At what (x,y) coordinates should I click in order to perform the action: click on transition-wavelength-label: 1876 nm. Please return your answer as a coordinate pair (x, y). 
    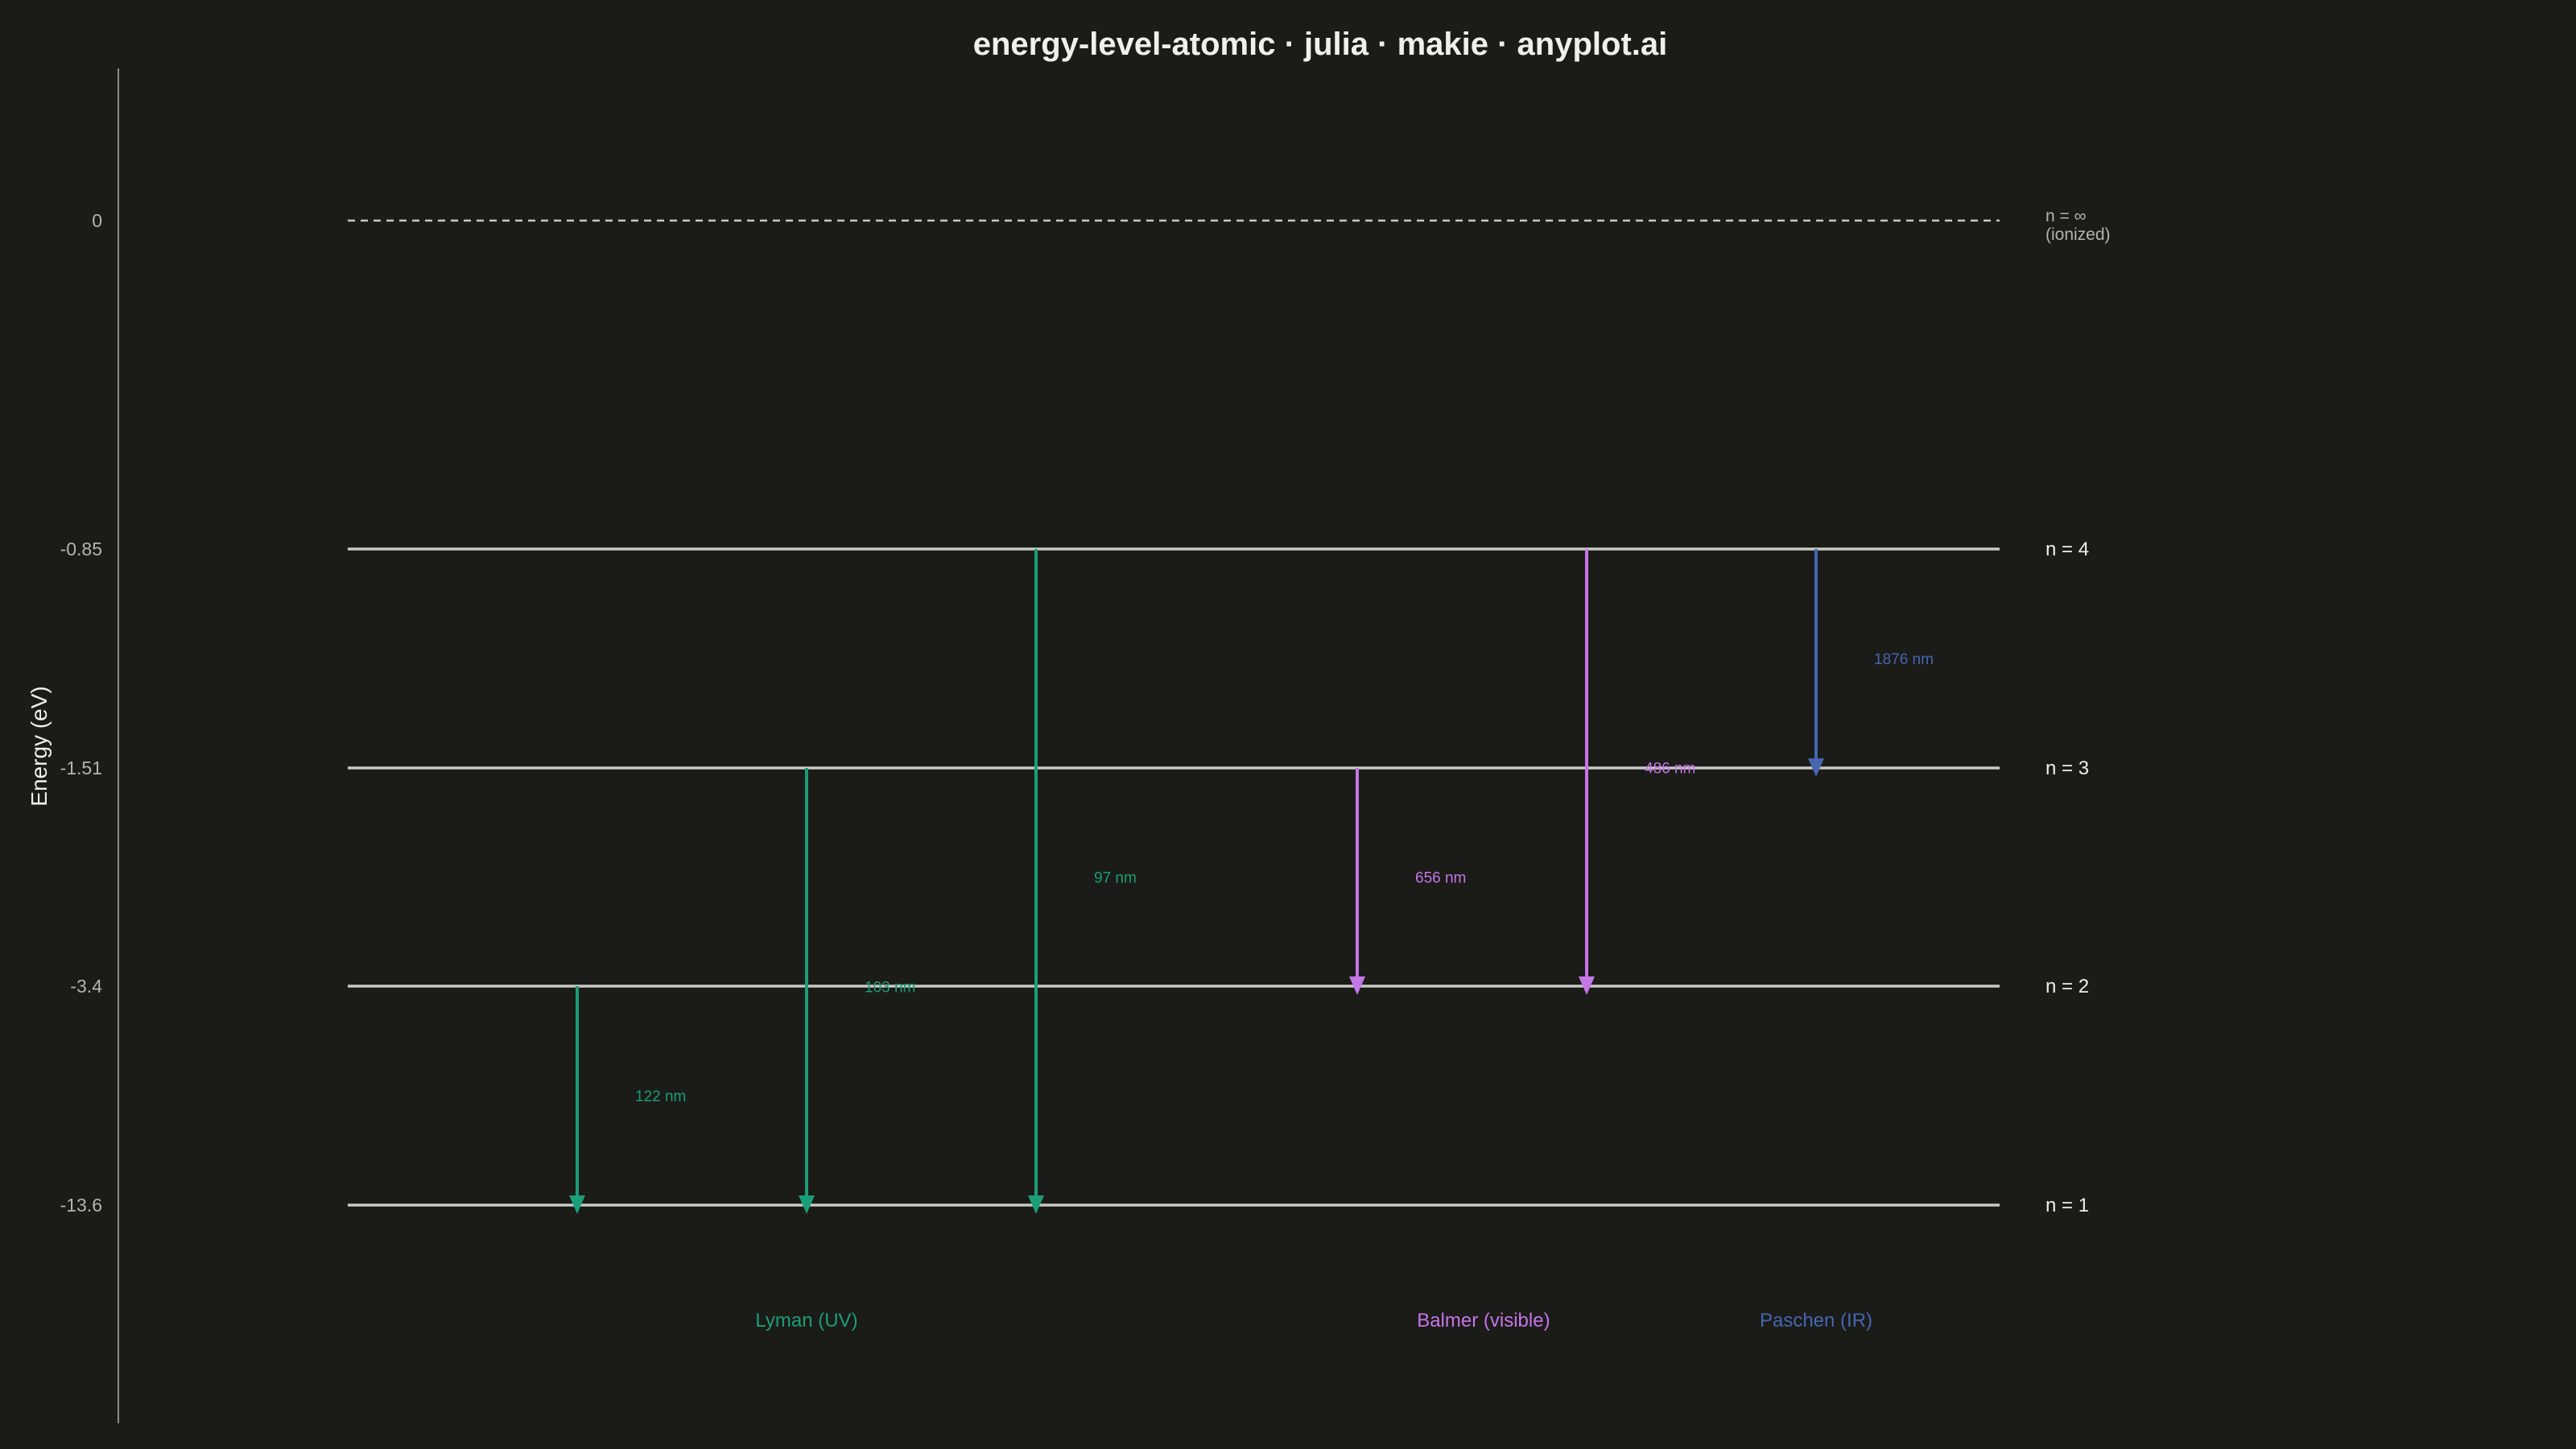
    Looking at the image, I should click on (1904, 659).